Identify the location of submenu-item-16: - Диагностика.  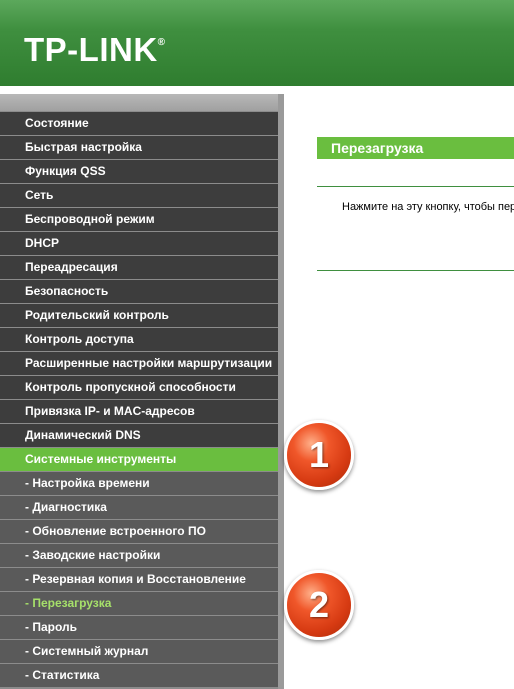
(139, 507).